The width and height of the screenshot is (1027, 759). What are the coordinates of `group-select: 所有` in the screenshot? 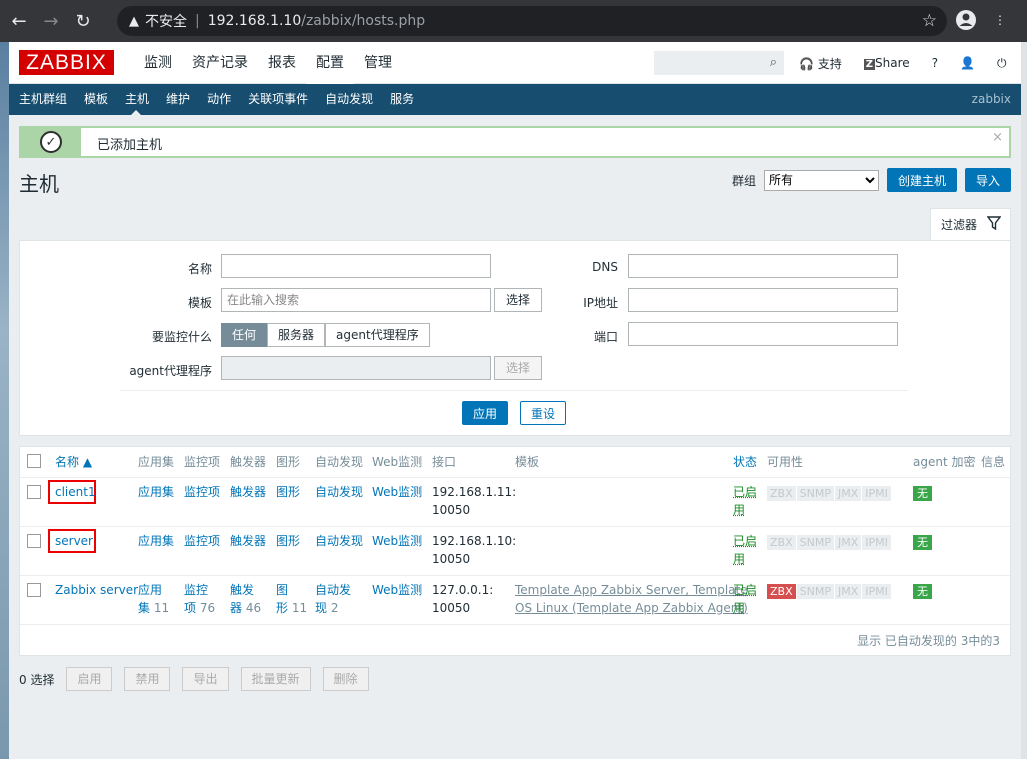 It's located at (821, 180).